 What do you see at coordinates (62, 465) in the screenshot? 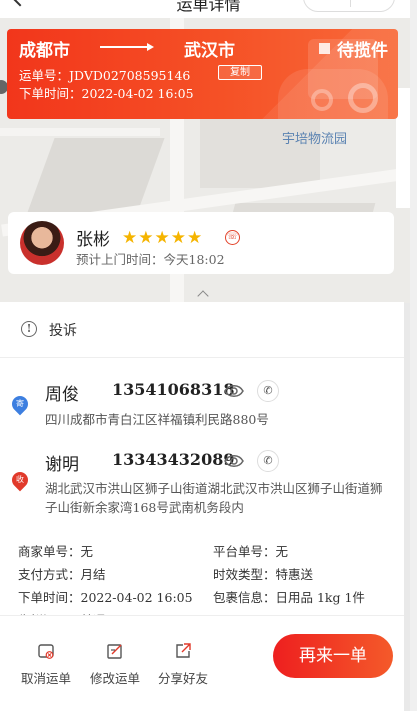
I see `receiver-name: 谢明` at bounding box center [62, 465].